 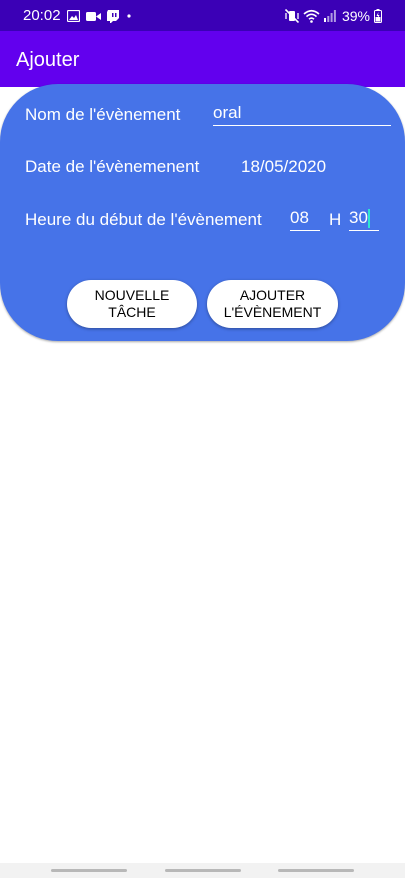 What do you see at coordinates (143, 219) in the screenshot?
I see `event-time-label: Heure du début de l'évènement` at bounding box center [143, 219].